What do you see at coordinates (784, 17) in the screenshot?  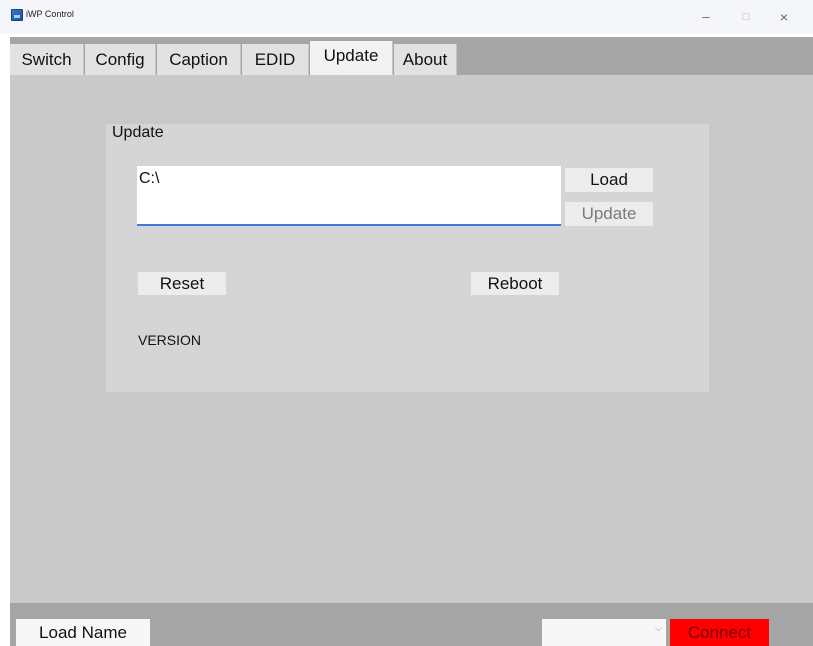 I see `close-icon: ×` at bounding box center [784, 17].